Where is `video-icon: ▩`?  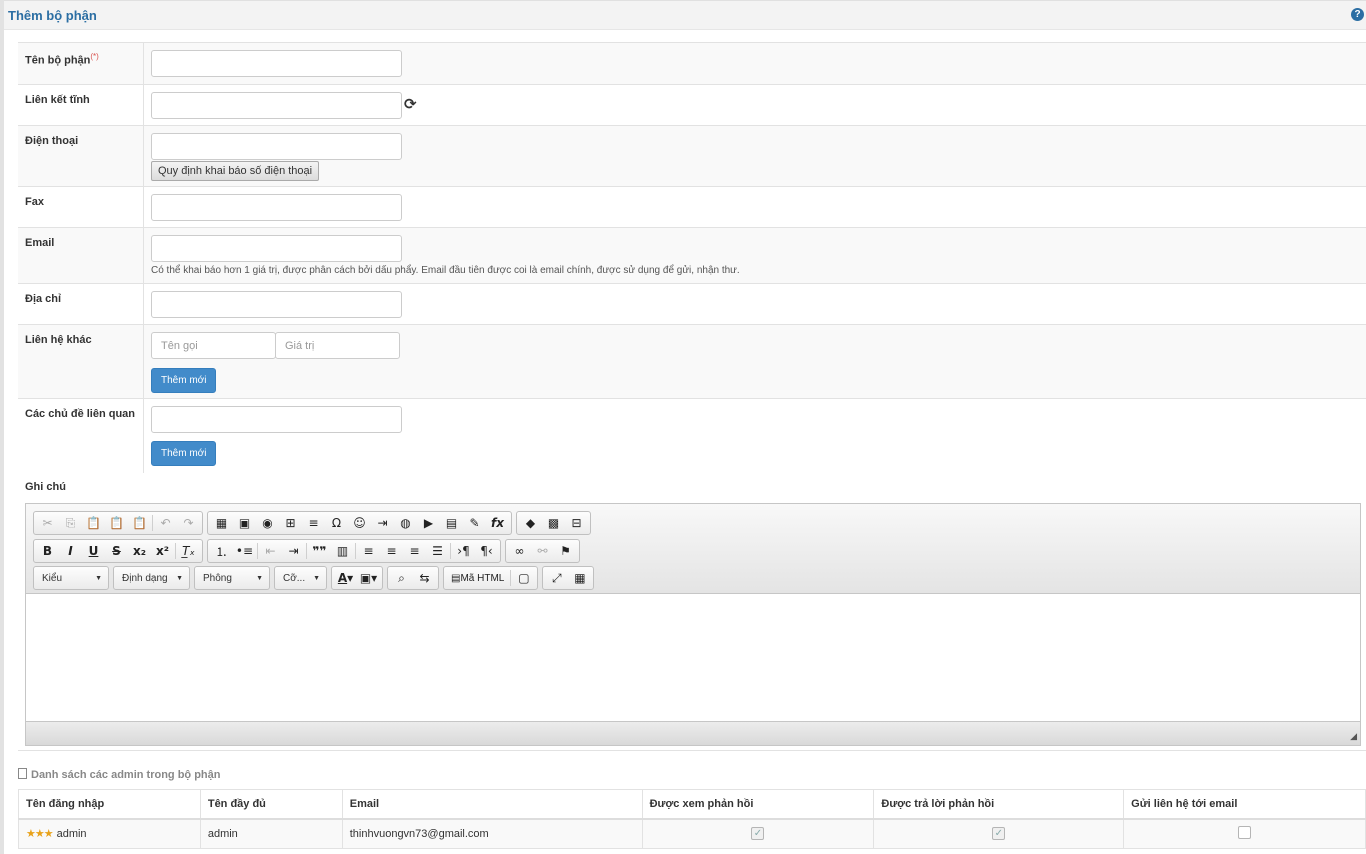 video-icon: ▩ is located at coordinates (553, 523).